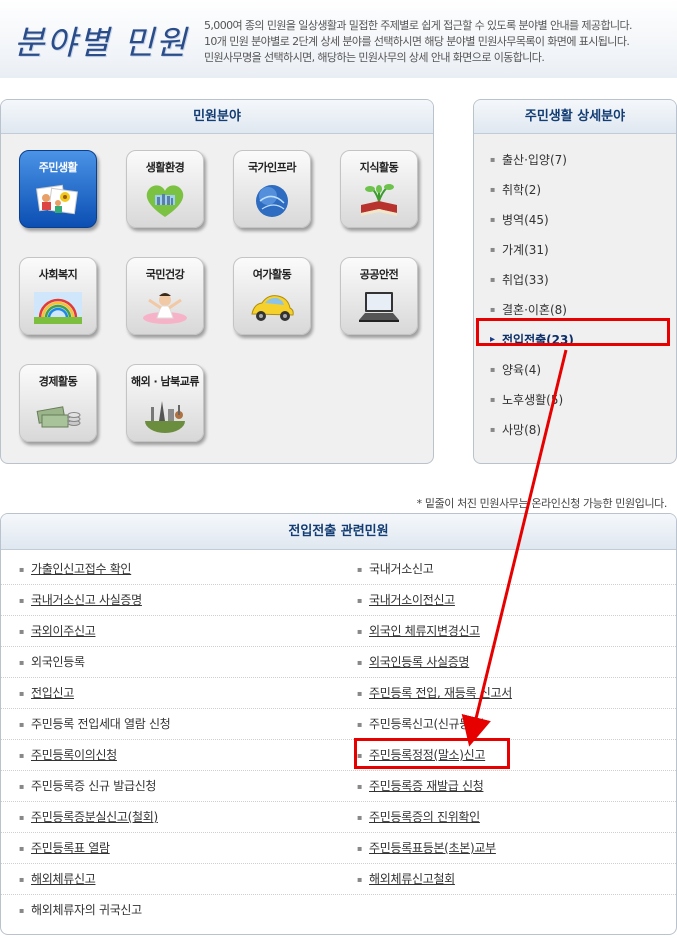 This screenshot has width=677, height=939. I want to click on related-service-text: 해외체류자의 귀국신고, so click(80, 910).